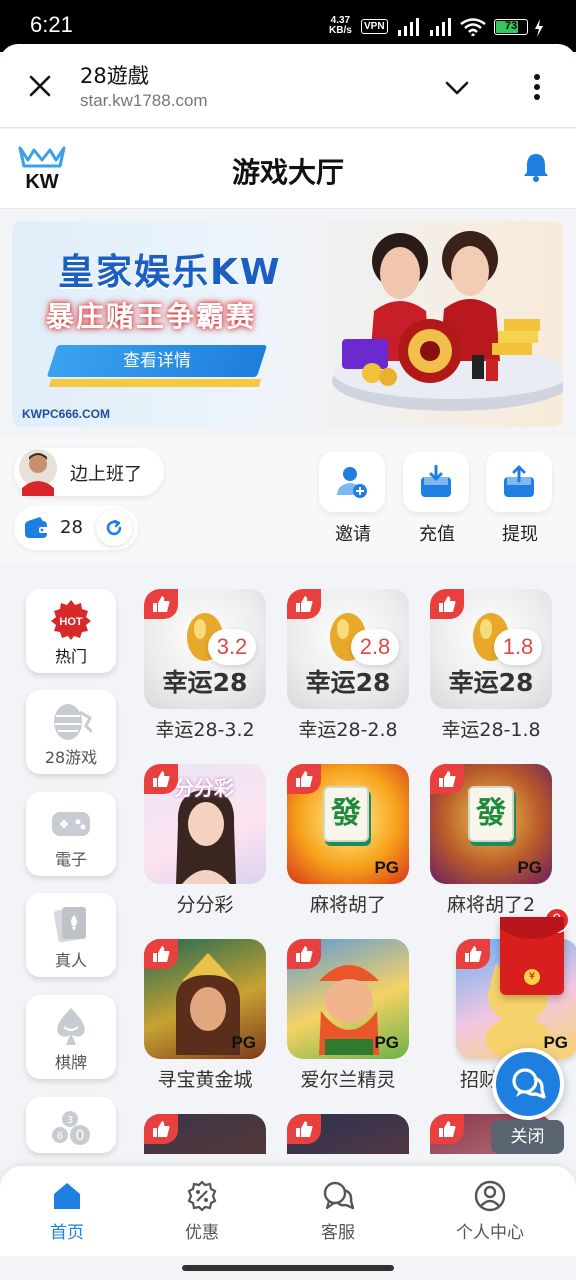 The height and width of the screenshot is (1280, 576). I want to click on close-floating-button: 关闭, so click(527, 1137).